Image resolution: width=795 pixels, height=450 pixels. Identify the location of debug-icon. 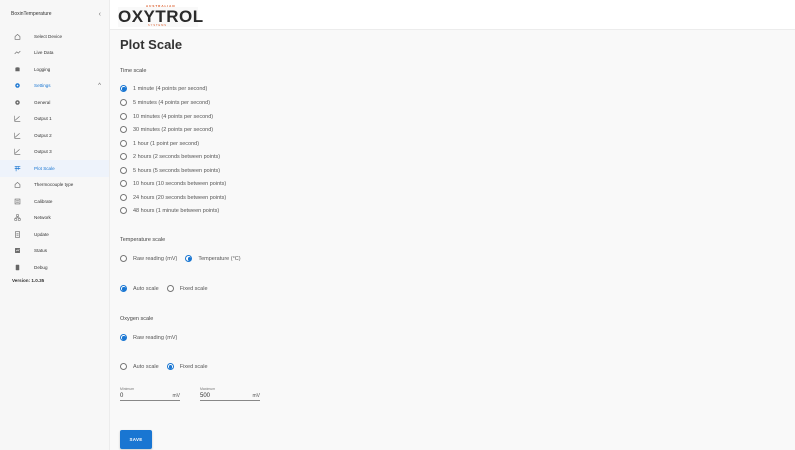
(17, 267).